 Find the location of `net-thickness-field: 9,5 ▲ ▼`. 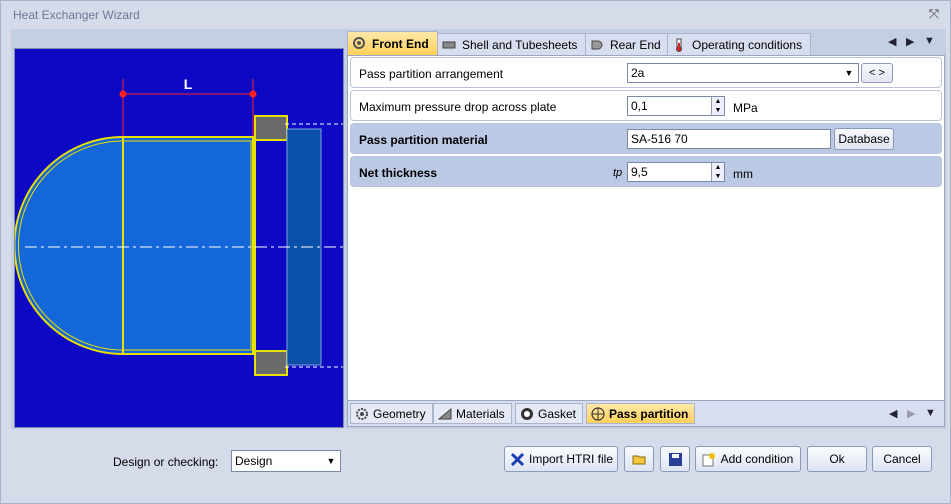

net-thickness-field: 9,5 ▲ ▼ is located at coordinates (676, 172).